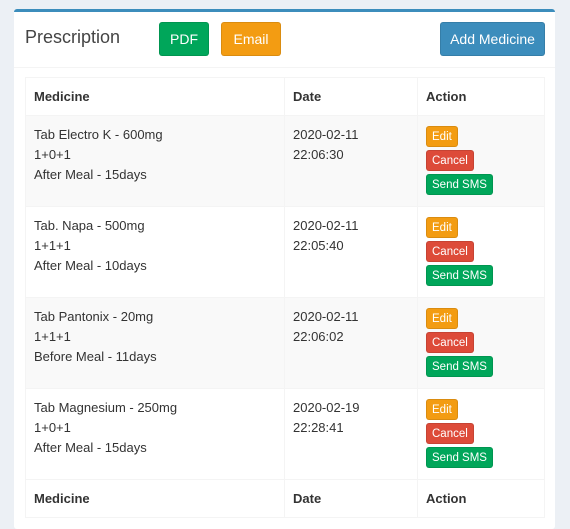  What do you see at coordinates (351, 96) in the screenshot?
I see `column-header-date: Date` at bounding box center [351, 96].